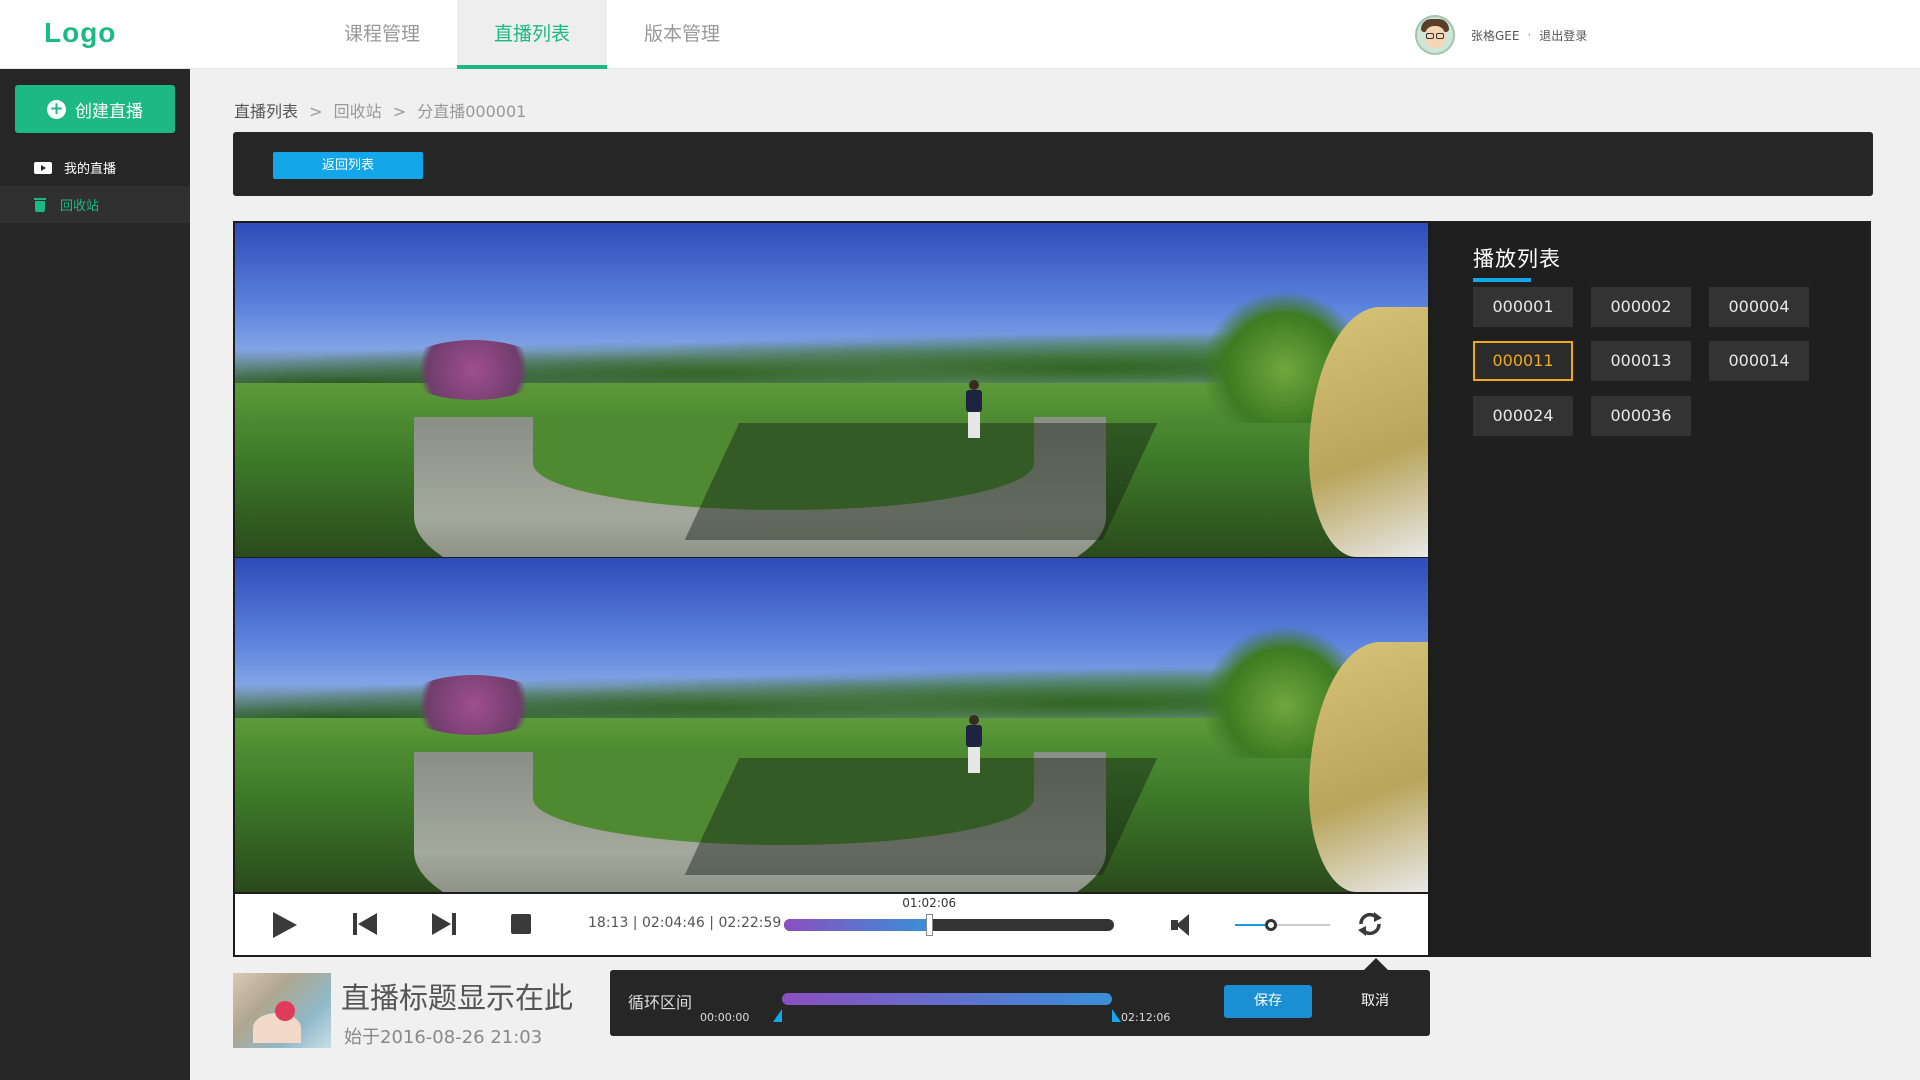 The width and height of the screenshot is (1920, 1080). I want to click on sidebar: + 创建直播 我的直播 回收站, so click(95, 574).